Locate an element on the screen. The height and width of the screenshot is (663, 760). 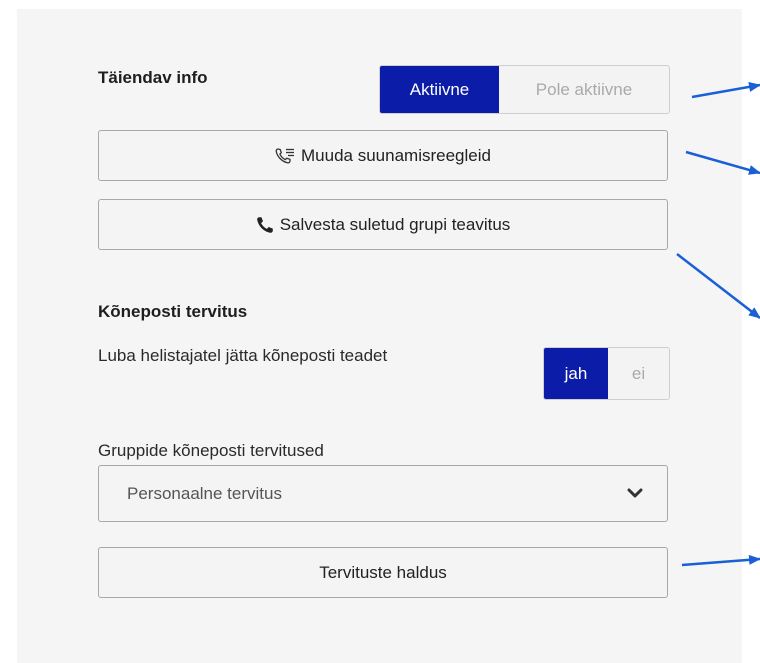
manage-greetings-label: Tervituste haldus is located at coordinates (383, 572).